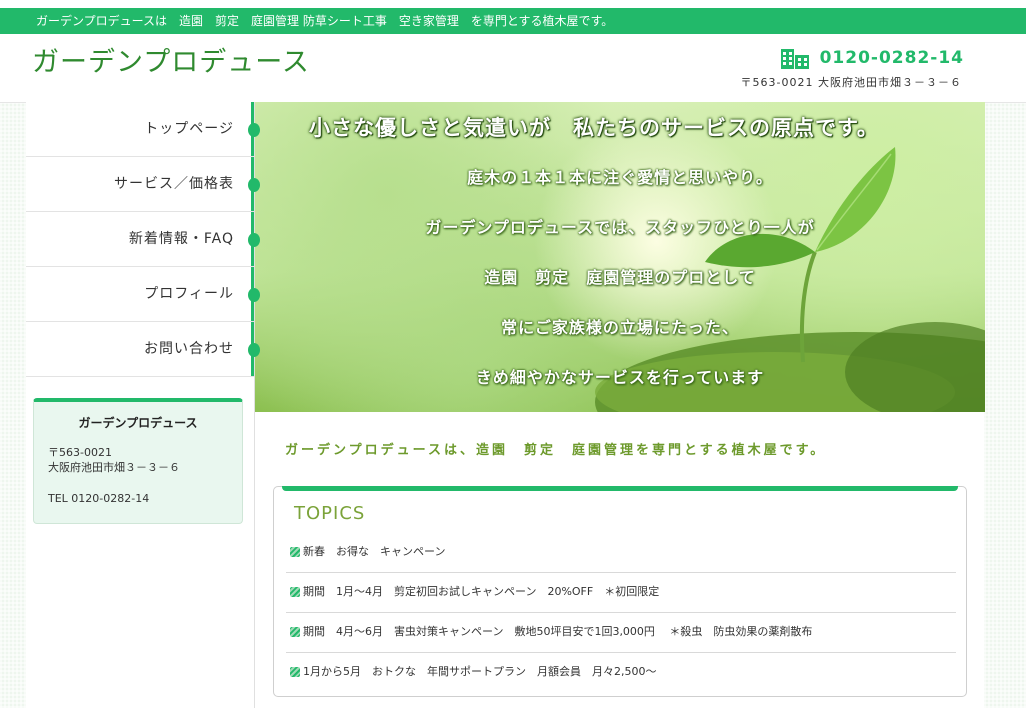 This screenshot has width=1026, height=708. Describe the element at coordinates (620, 227) in the screenshot. I see `hero-line: ガーデンプロデュースでは、スタッフひとり一人が` at that location.